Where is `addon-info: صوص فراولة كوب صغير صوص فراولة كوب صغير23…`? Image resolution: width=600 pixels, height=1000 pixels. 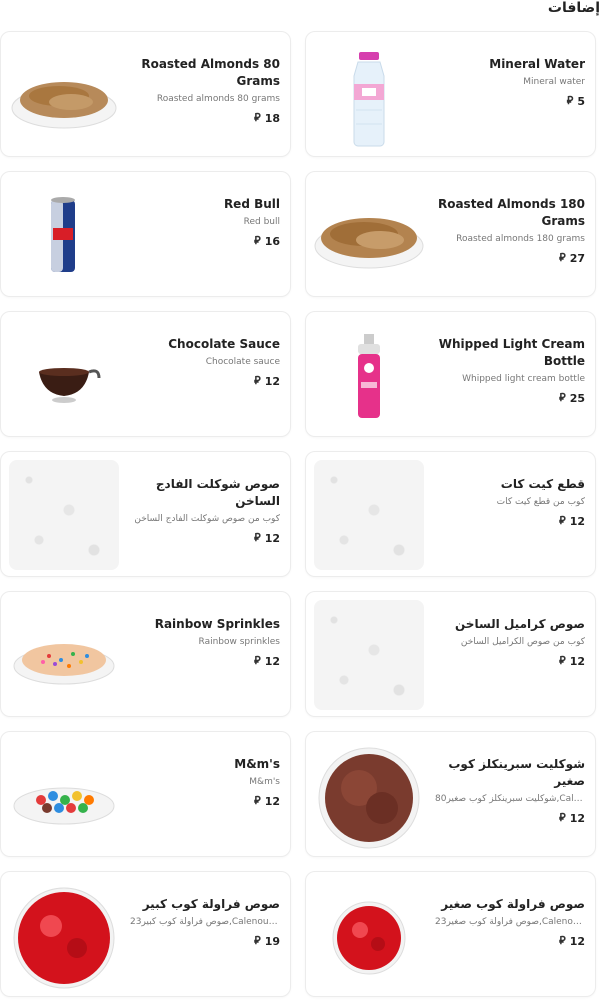
addon-info: صوص فراولة كوب صغير صوص فراولة كوب صغير23… is located at coordinates (510, 922).